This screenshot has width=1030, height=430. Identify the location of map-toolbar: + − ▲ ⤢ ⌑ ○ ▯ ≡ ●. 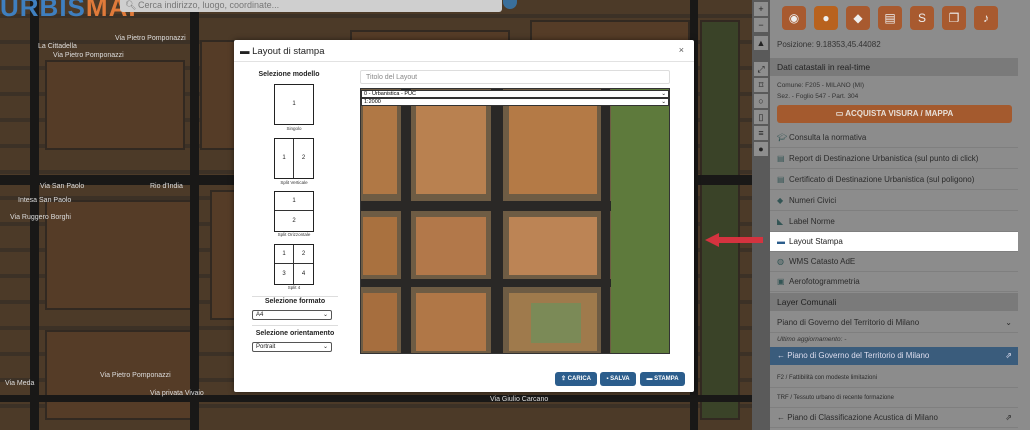
(761, 215).